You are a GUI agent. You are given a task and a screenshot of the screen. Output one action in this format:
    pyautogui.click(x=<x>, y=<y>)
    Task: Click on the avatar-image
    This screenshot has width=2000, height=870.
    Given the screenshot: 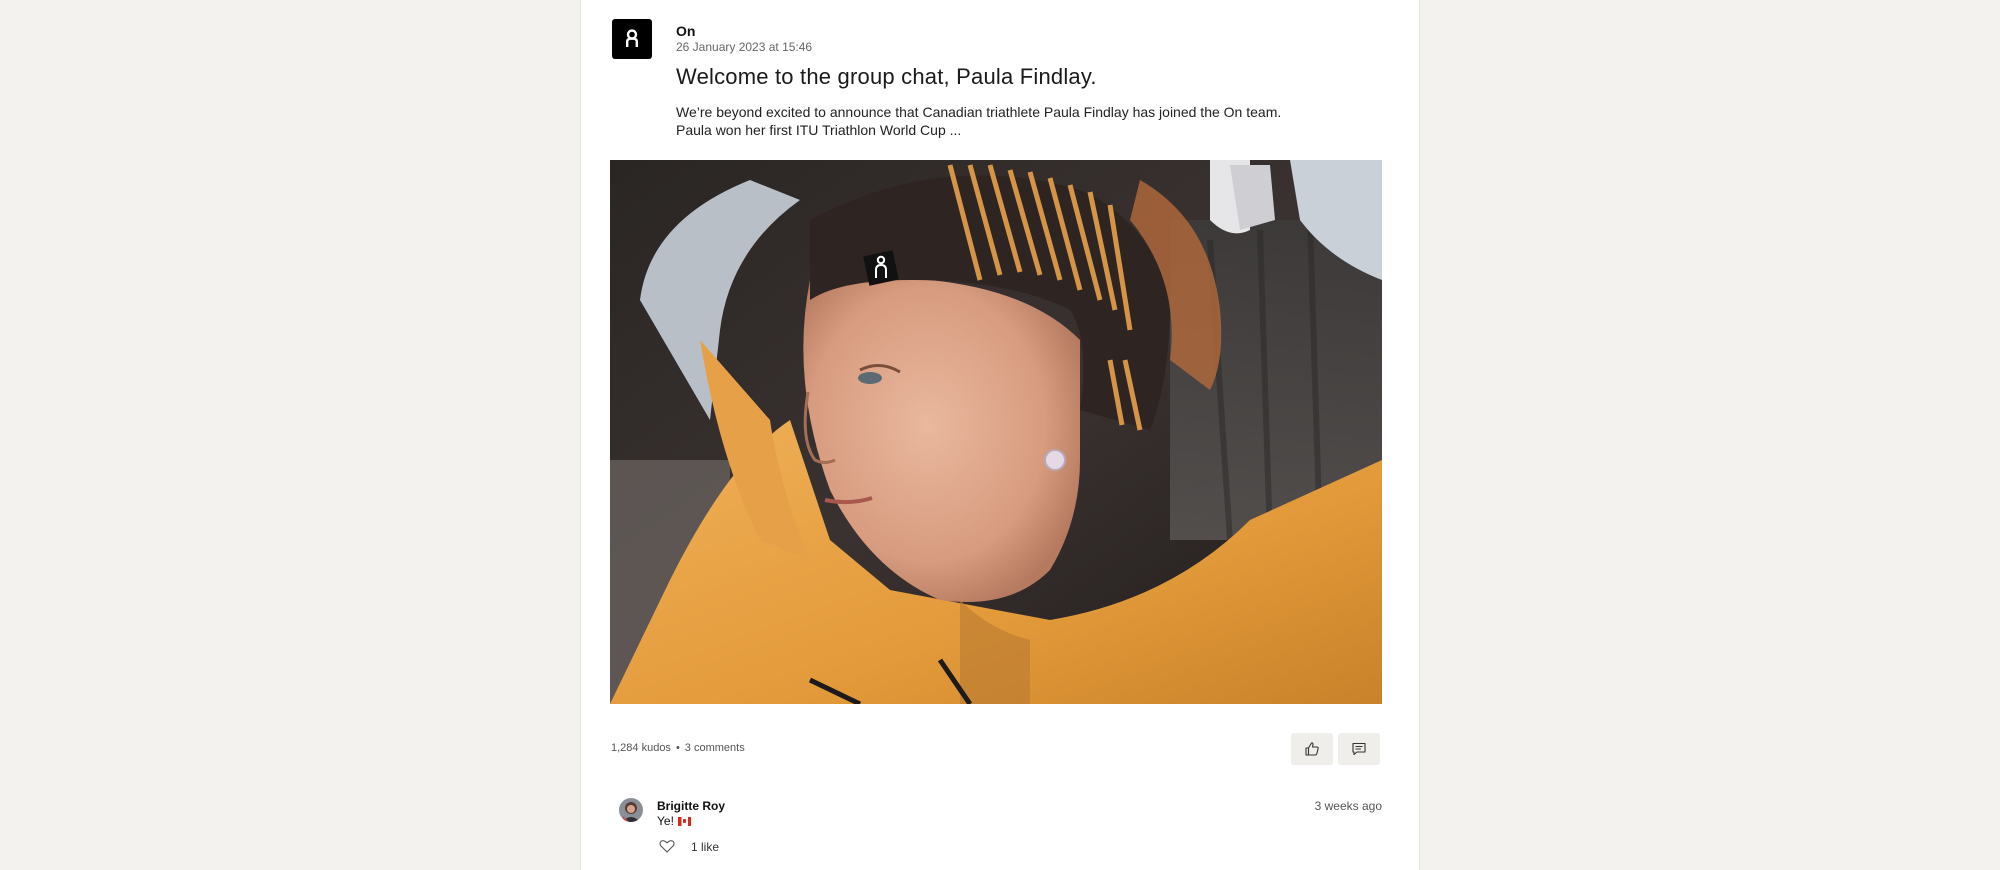 What is the action you would take?
    pyautogui.click(x=631, y=810)
    